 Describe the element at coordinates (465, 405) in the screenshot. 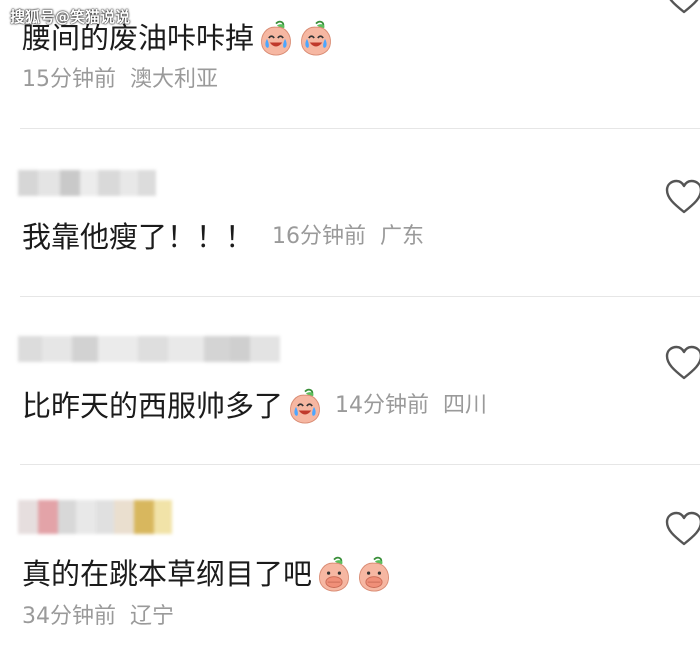

I see `comment-location: 四川` at that location.